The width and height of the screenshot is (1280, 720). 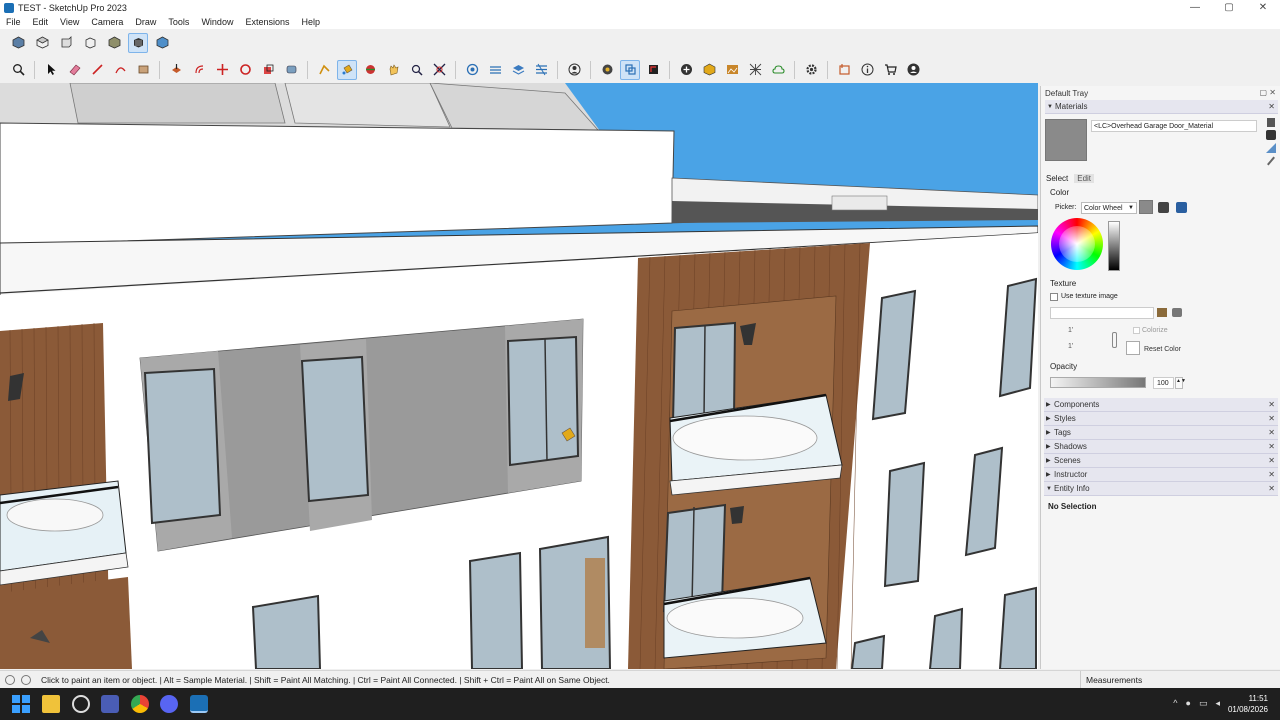 What do you see at coordinates (1203, 703) in the screenshot?
I see `network-icon: ▭` at bounding box center [1203, 703].